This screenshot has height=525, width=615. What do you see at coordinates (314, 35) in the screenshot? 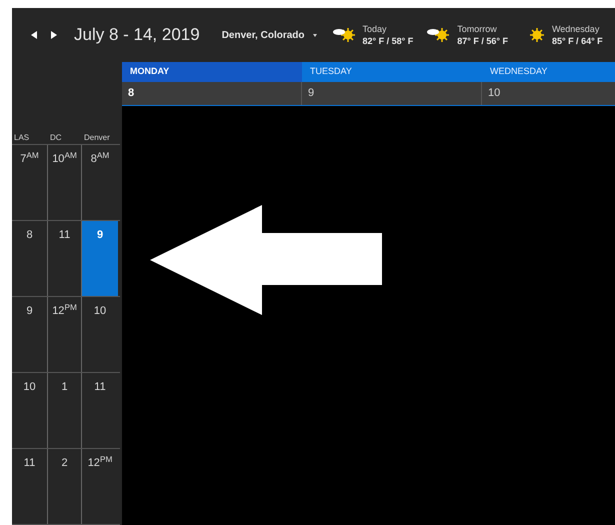
I see `caret-icon` at bounding box center [314, 35].